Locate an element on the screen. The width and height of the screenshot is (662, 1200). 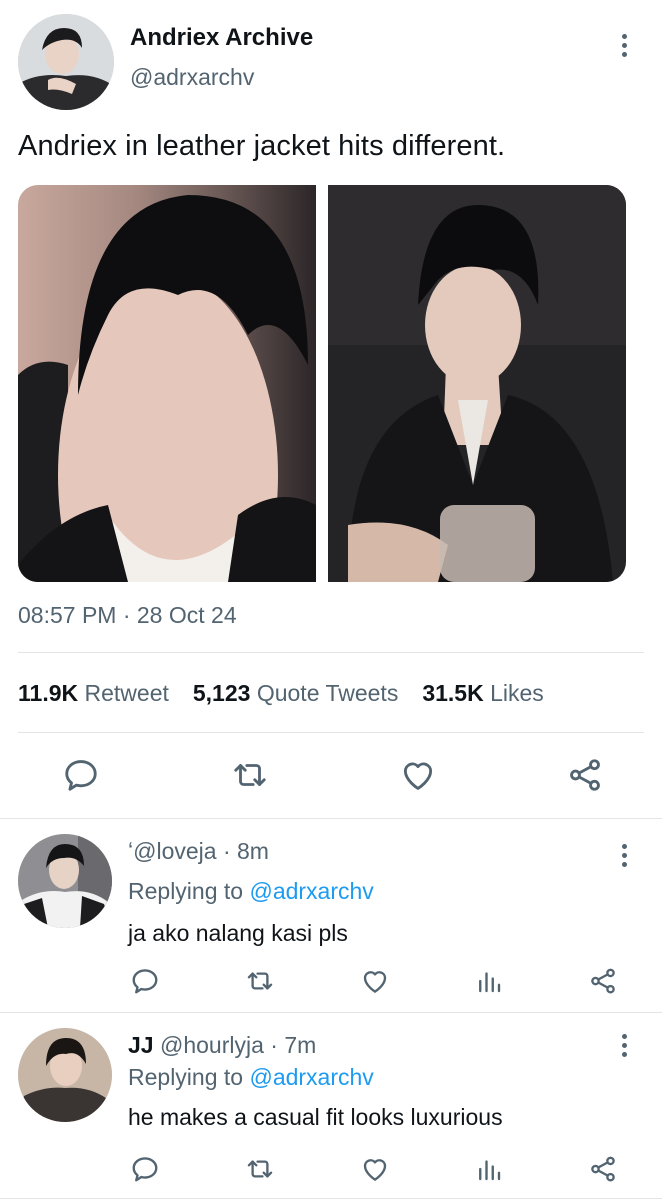
tweet-action-bar is located at coordinates (333, 775).